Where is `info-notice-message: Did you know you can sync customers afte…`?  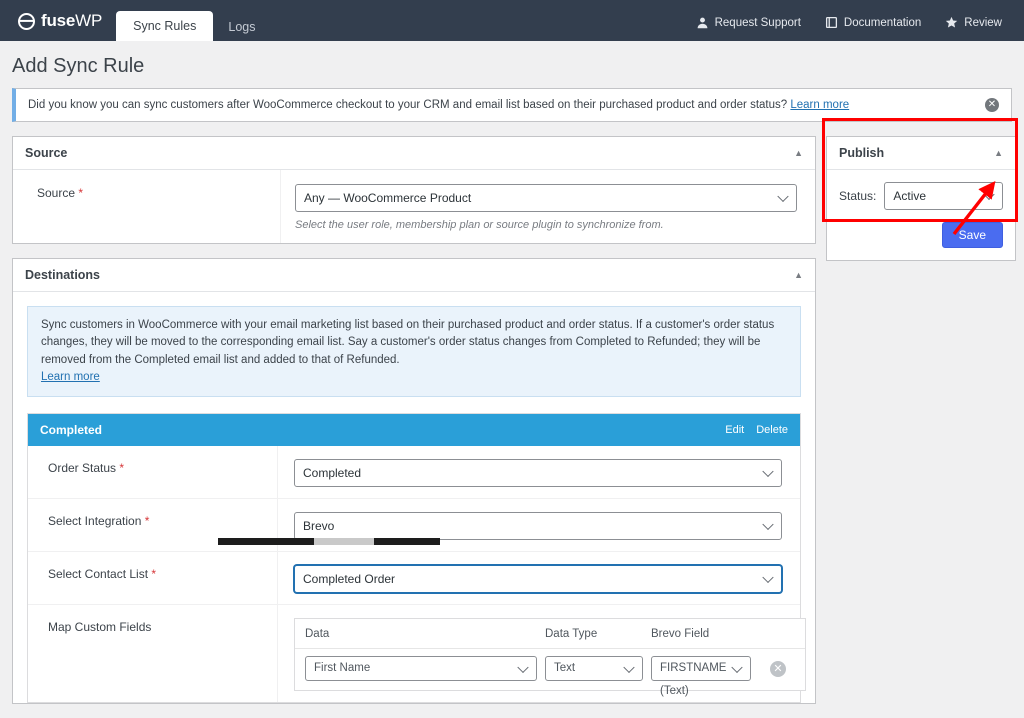 info-notice-message: Did you know you can sync customers afte… is located at coordinates (408, 105).